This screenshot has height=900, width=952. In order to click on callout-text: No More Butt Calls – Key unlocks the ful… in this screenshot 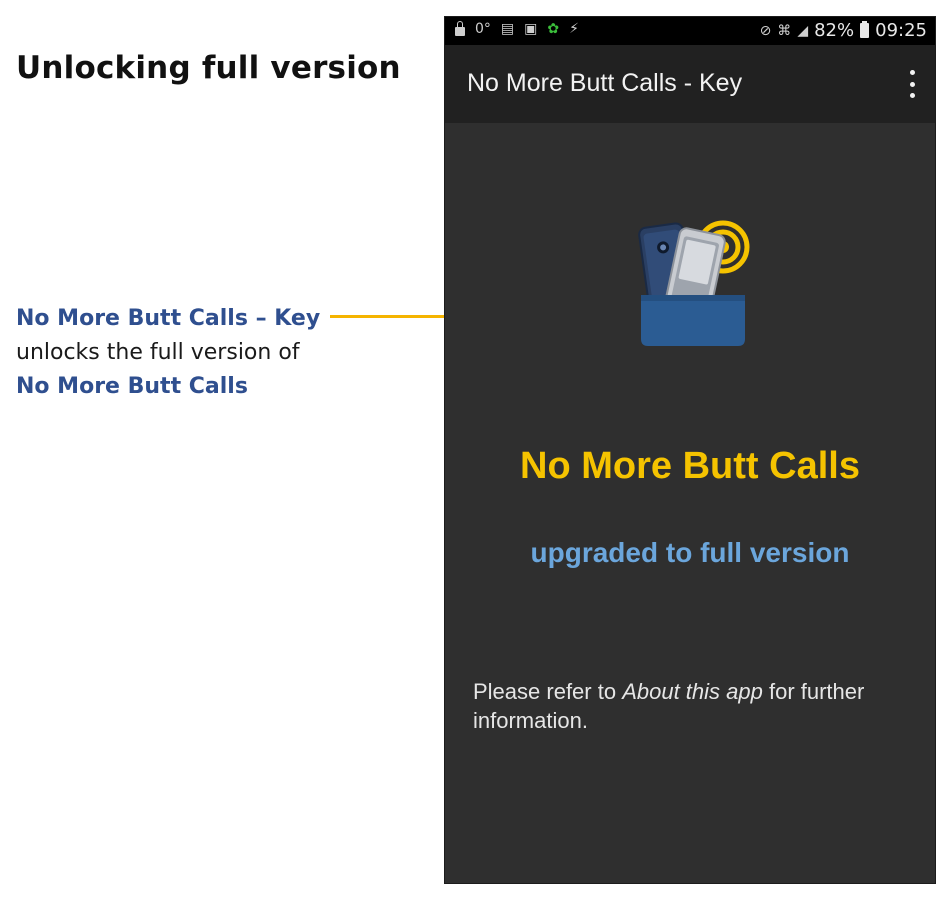, I will do `click(176, 353)`.